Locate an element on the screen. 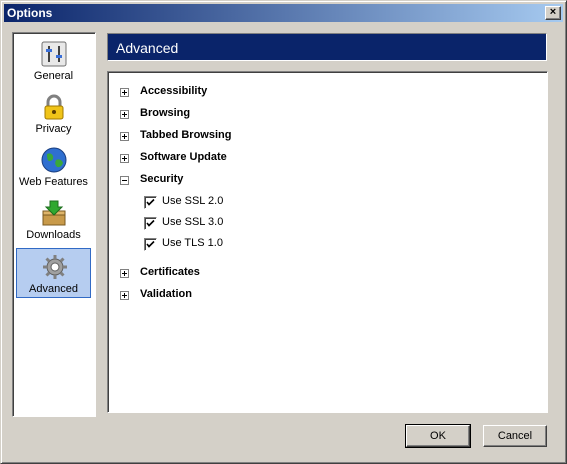 The image size is (567, 464). section-header: Advanced is located at coordinates (327, 47).